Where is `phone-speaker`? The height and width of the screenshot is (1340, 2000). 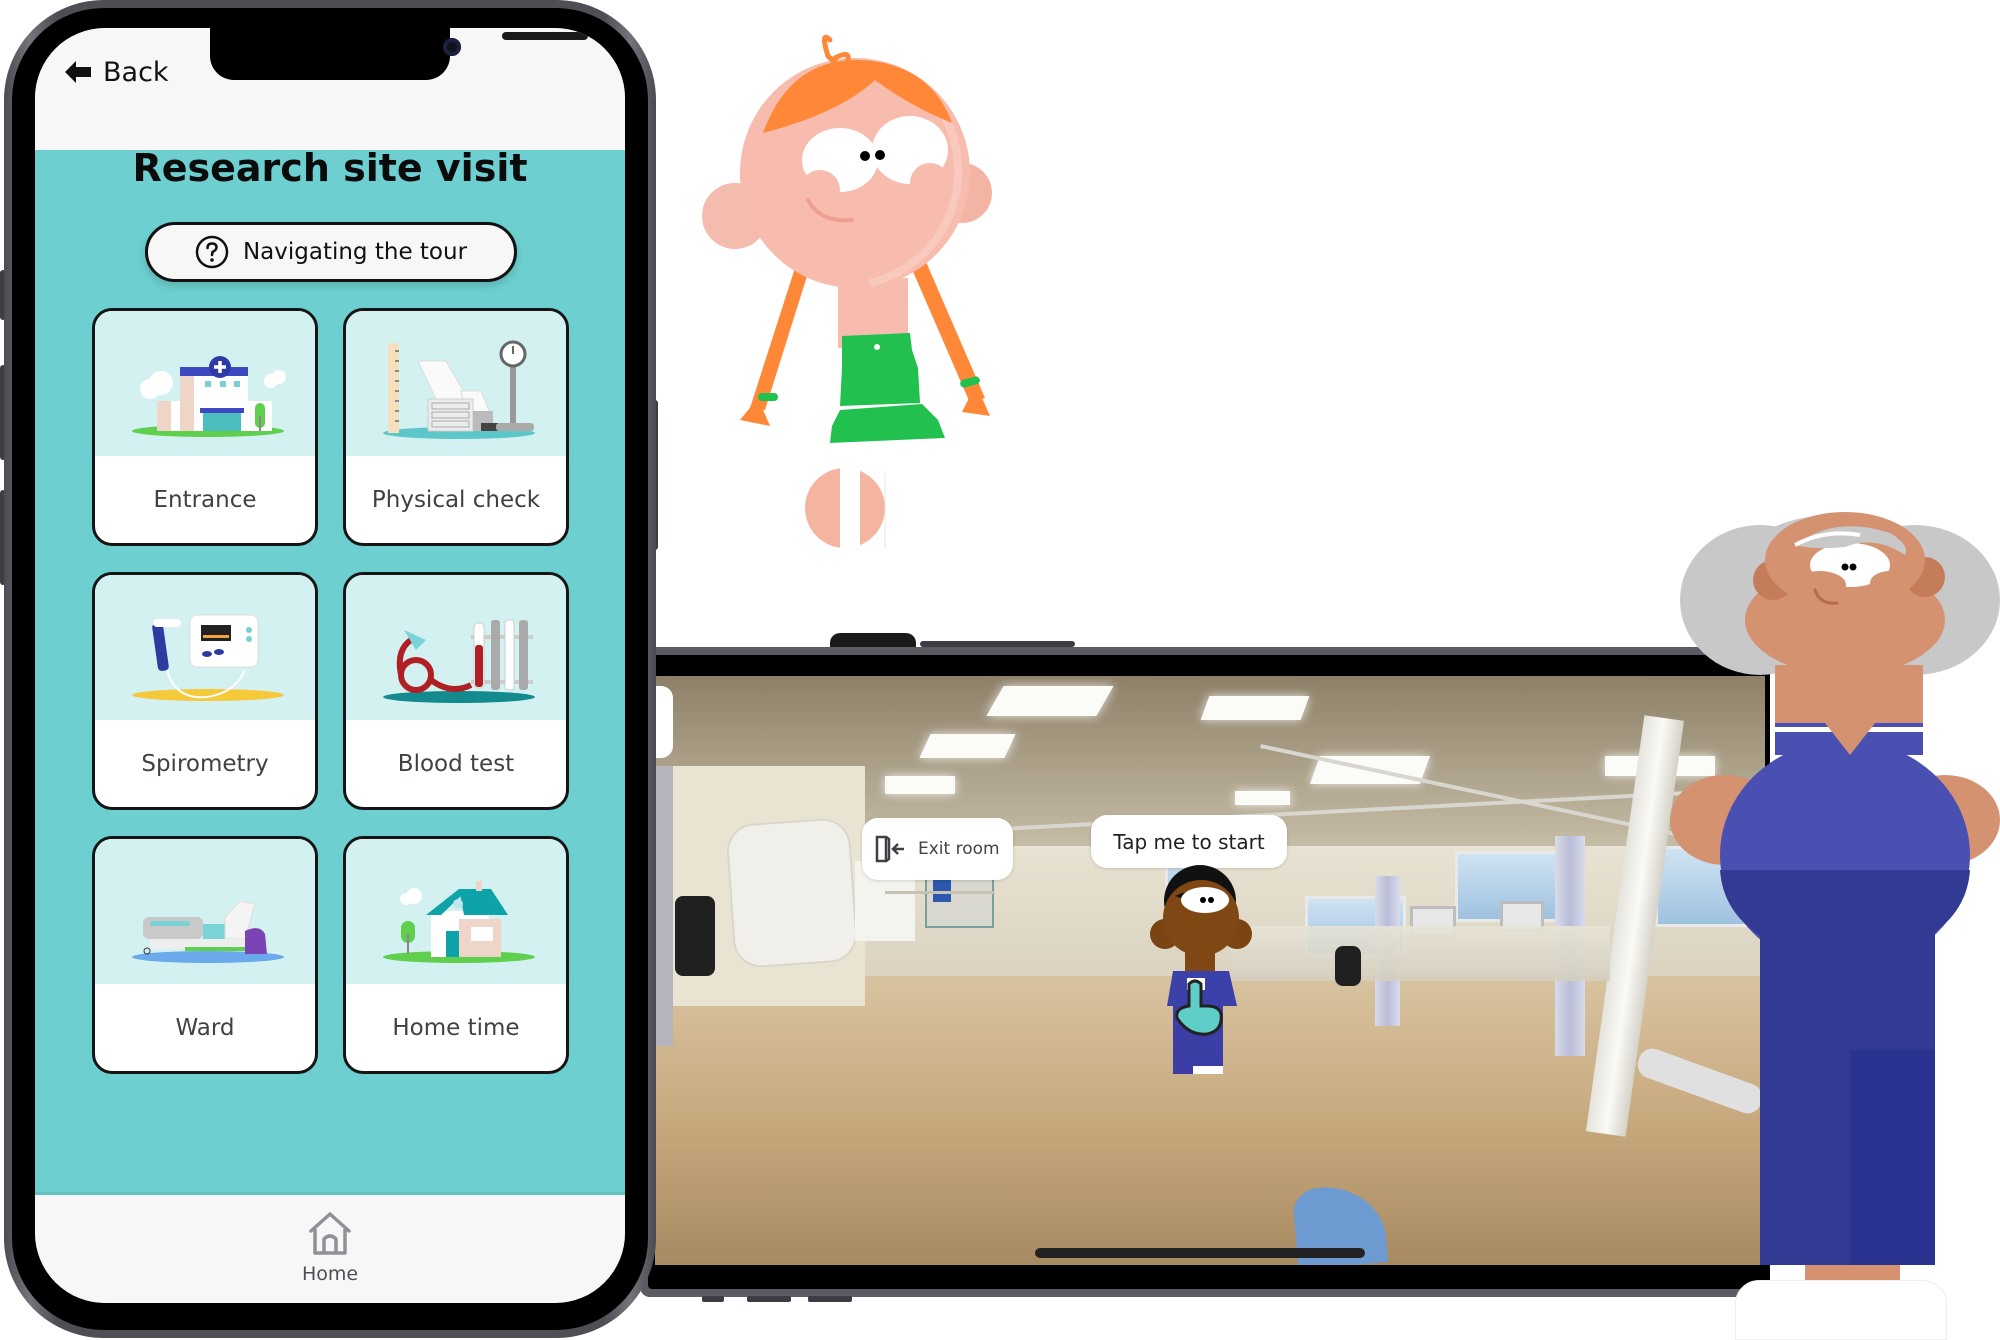 phone-speaker is located at coordinates (545, 36).